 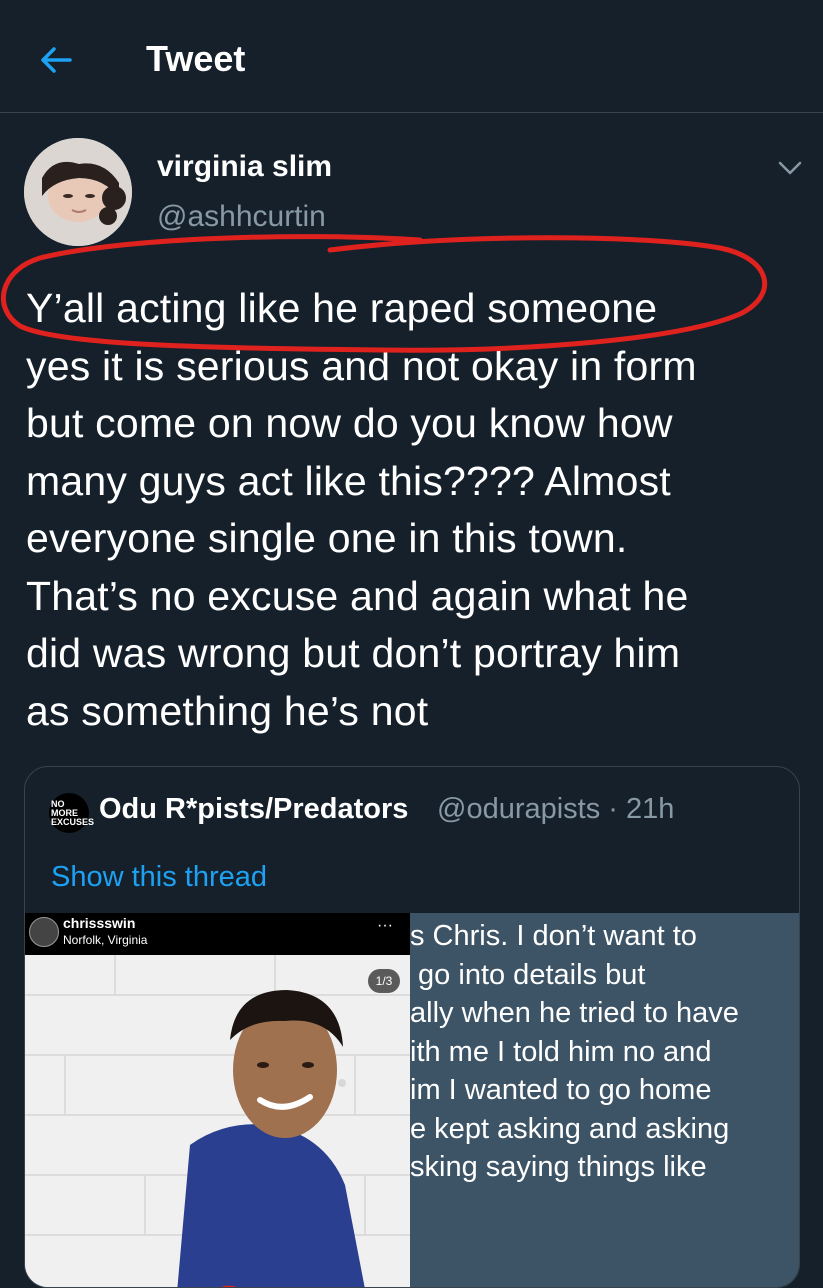 What do you see at coordinates (790, 168) in the screenshot?
I see `chevron-down-icon` at bounding box center [790, 168].